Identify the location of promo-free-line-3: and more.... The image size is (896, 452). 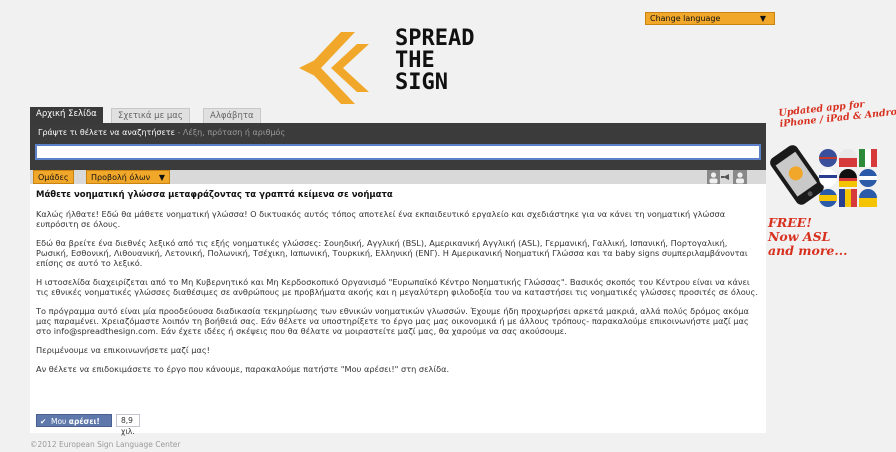
(808, 250).